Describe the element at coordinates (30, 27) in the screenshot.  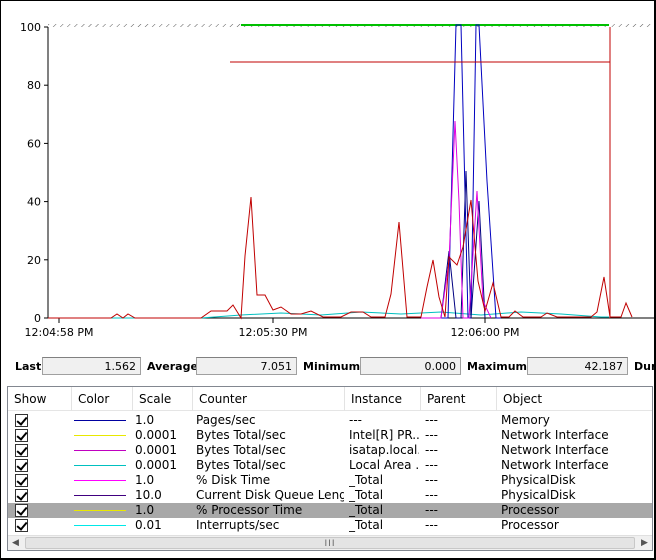
I see `y-tick-label: 100` at that location.